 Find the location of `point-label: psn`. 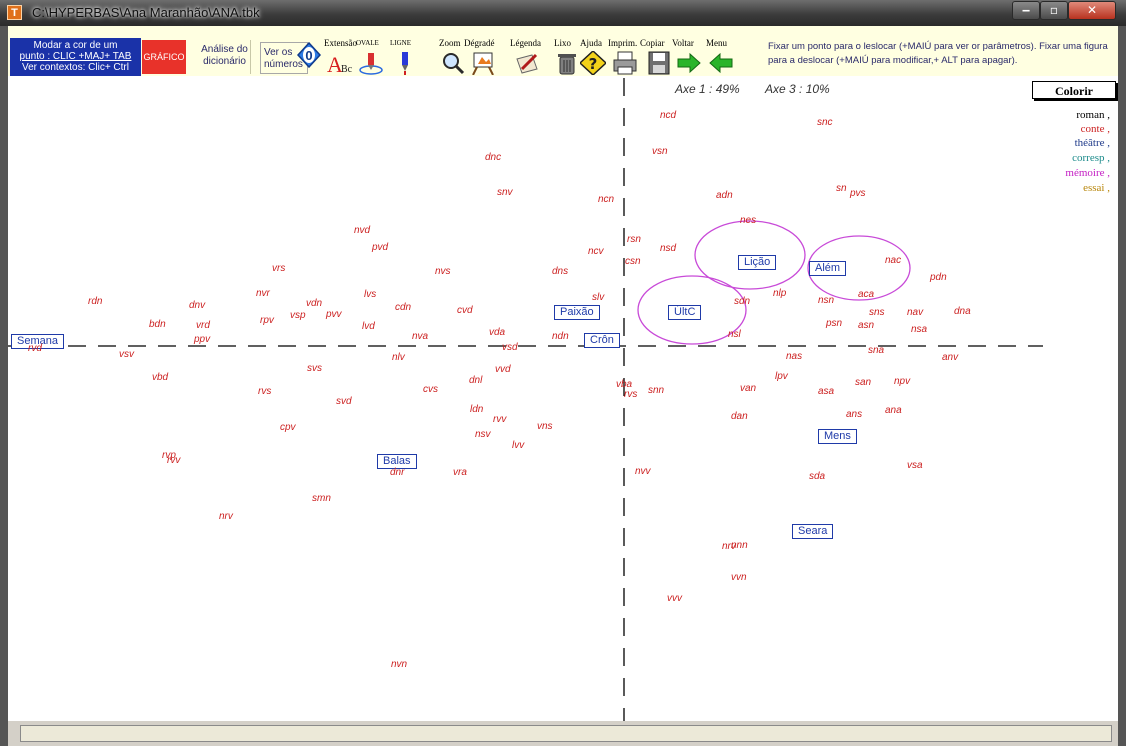

point-label: psn is located at coordinates (834, 323).